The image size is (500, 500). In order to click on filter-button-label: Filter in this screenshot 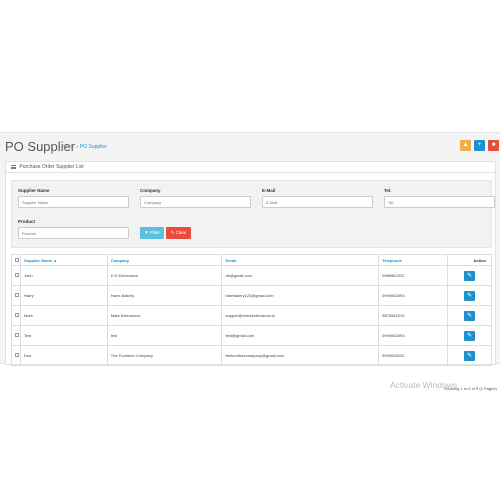, I will do `click(154, 232)`.